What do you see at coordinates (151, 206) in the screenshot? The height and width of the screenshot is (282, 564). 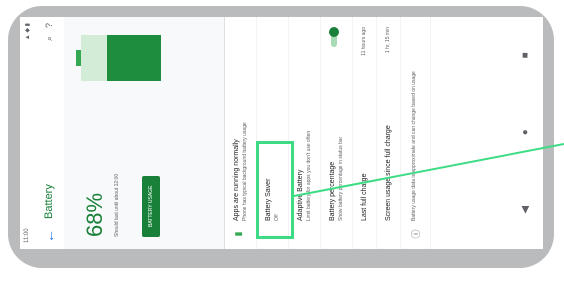 I see `battery-usage-button: BATTERY USAGE` at bounding box center [151, 206].